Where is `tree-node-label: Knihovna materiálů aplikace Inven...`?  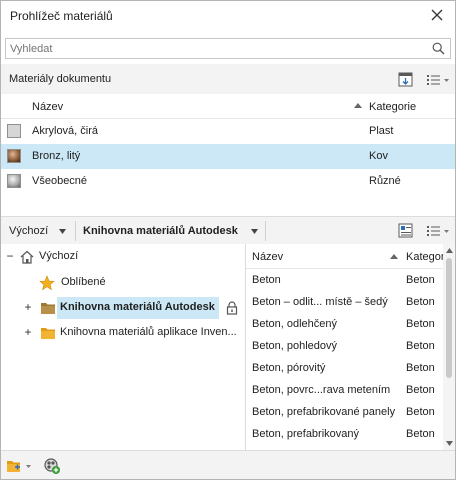 tree-node-label: Knihovna materiálů aplikace Inven... is located at coordinates (148, 332).